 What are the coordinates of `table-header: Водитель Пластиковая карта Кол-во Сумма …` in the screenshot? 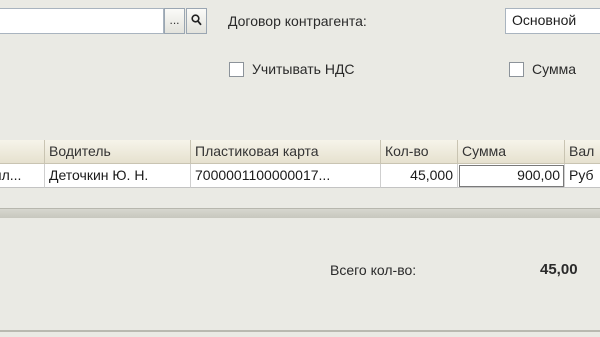 It's located at (300, 152).